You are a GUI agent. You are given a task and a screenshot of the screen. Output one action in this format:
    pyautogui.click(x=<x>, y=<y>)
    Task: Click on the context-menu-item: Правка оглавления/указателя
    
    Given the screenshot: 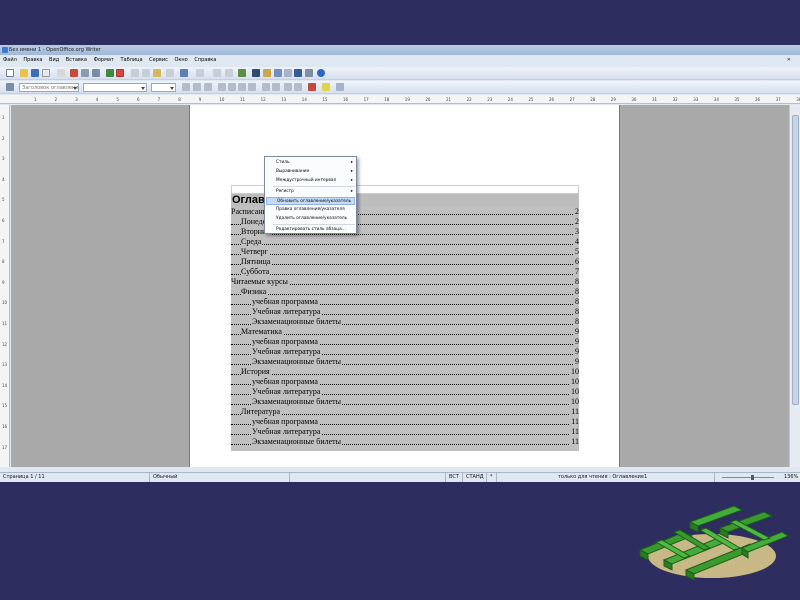 What is the action you would take?
    pyautogui.click(x=310, y=210)
    